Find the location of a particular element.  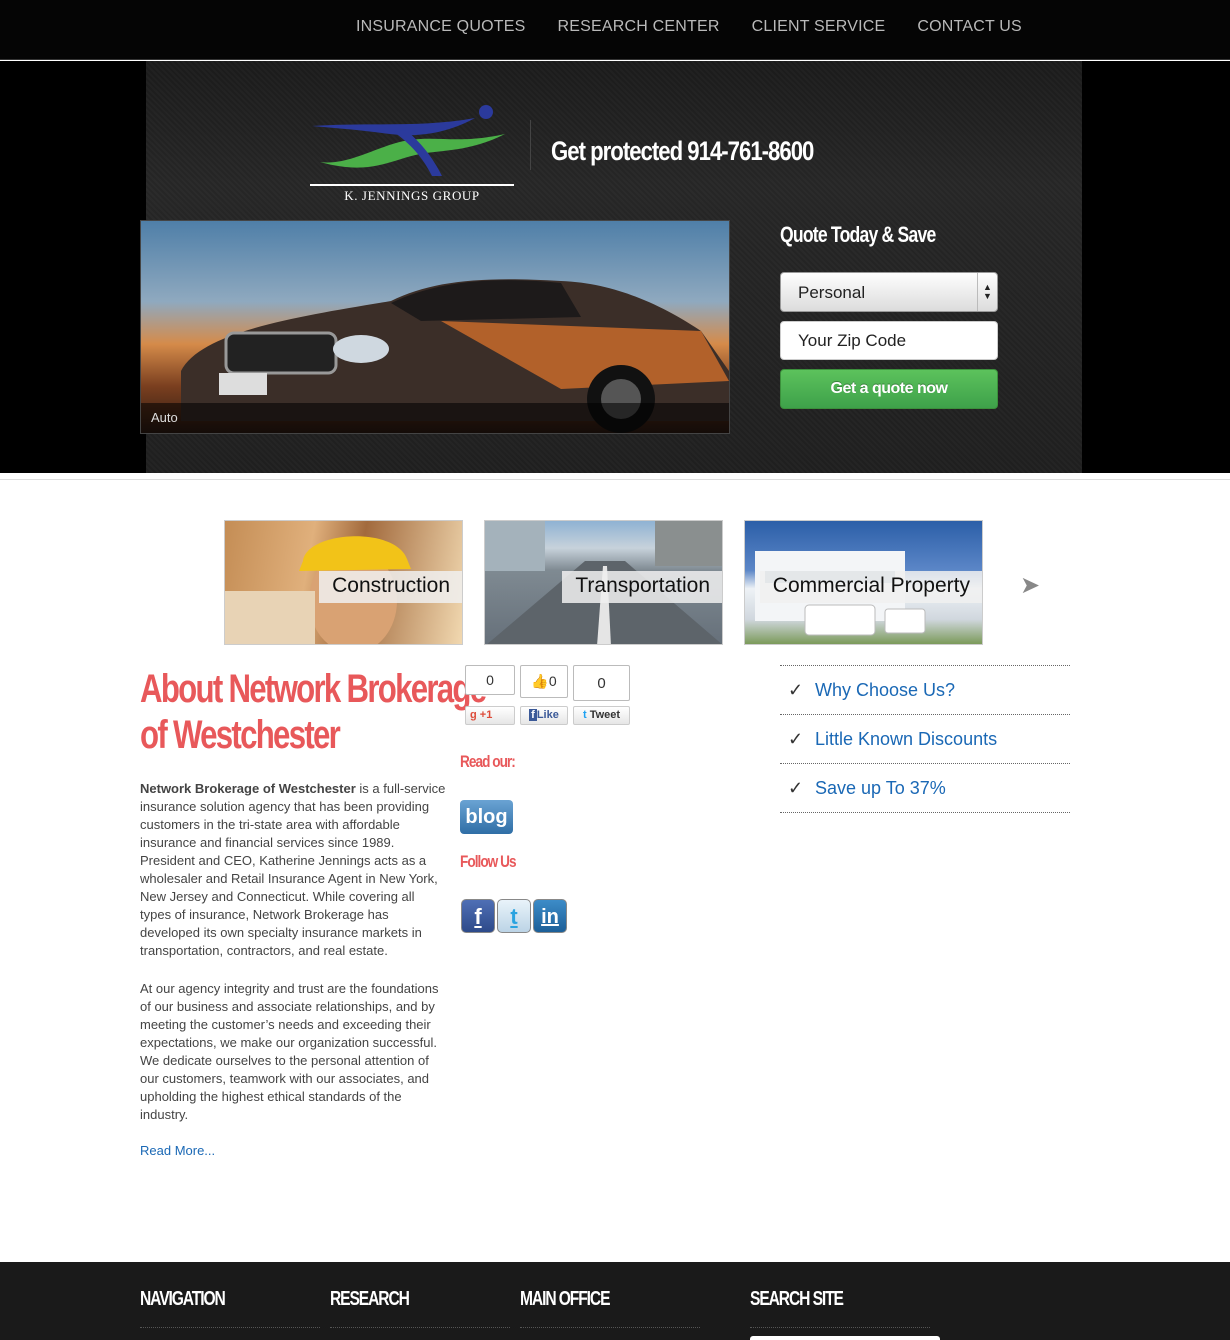

thumbs-up-icon: 👍 is located at coordinates (540, 681).